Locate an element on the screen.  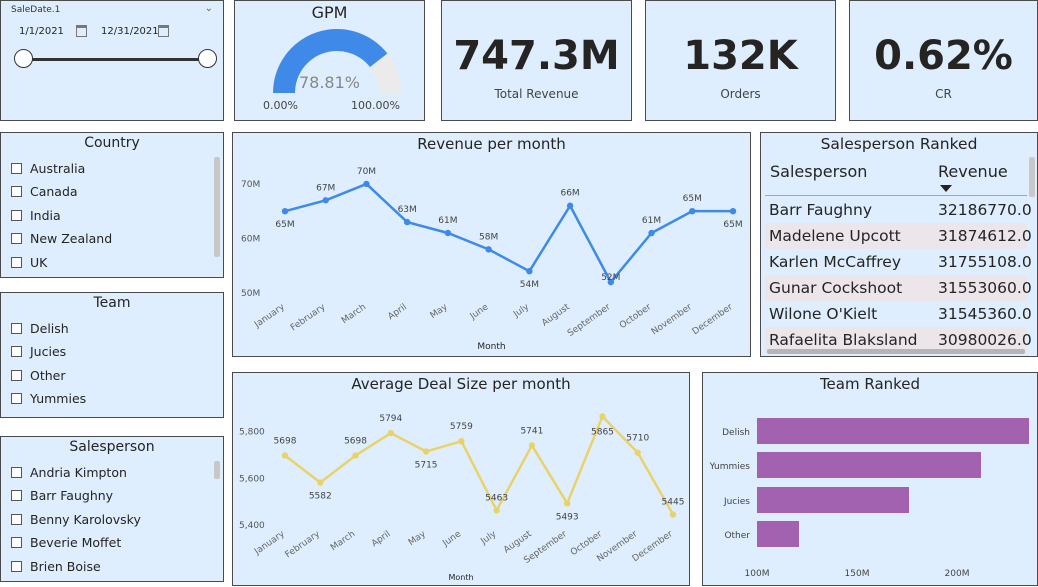
team-x-tick-label: 200M is located at coordinates (957, 574).